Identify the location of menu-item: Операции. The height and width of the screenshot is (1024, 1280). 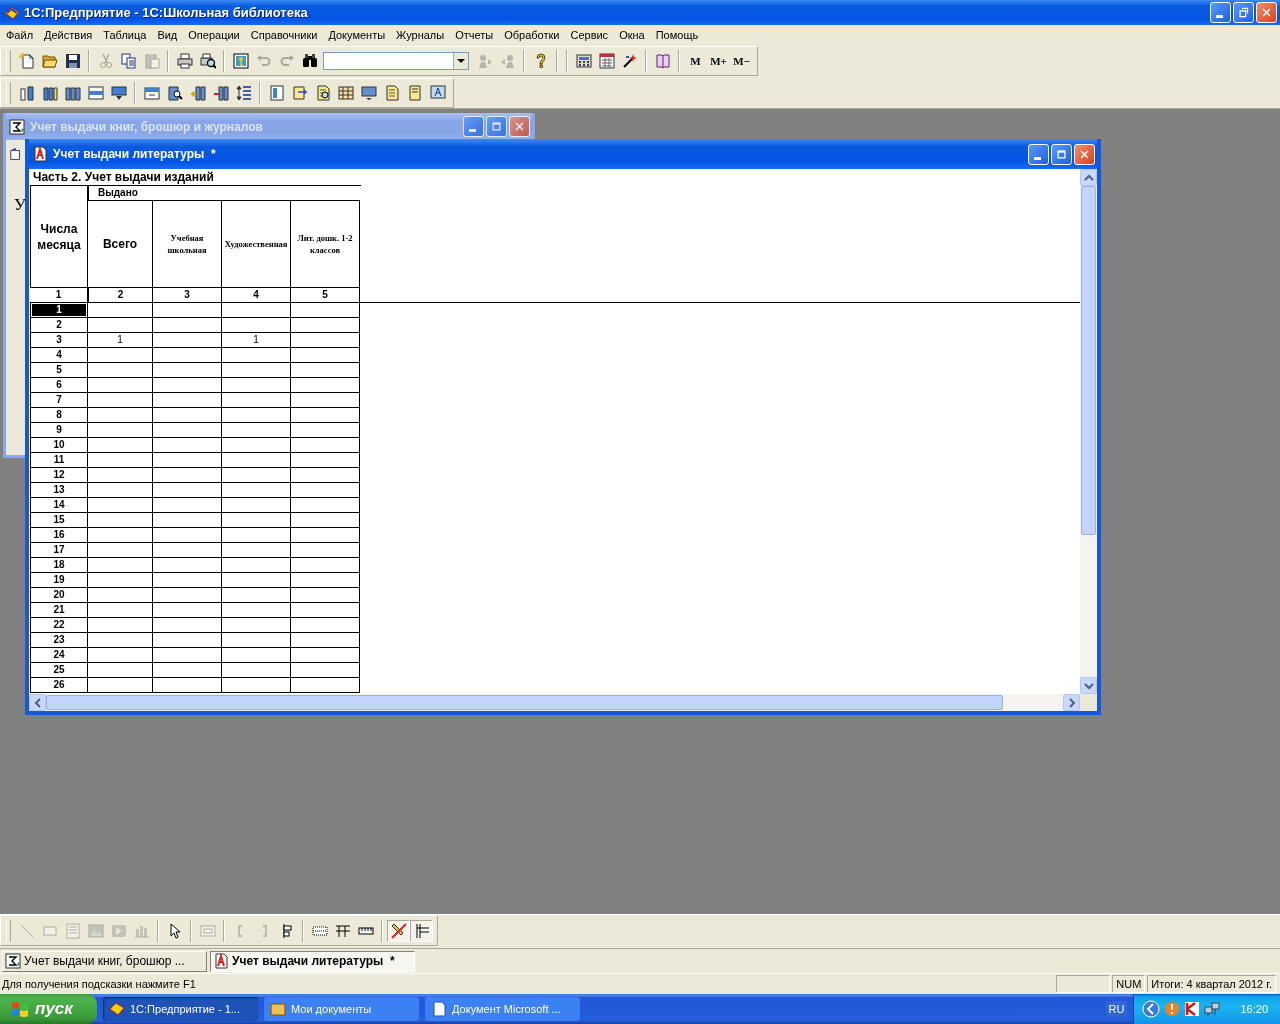
(213, 35).